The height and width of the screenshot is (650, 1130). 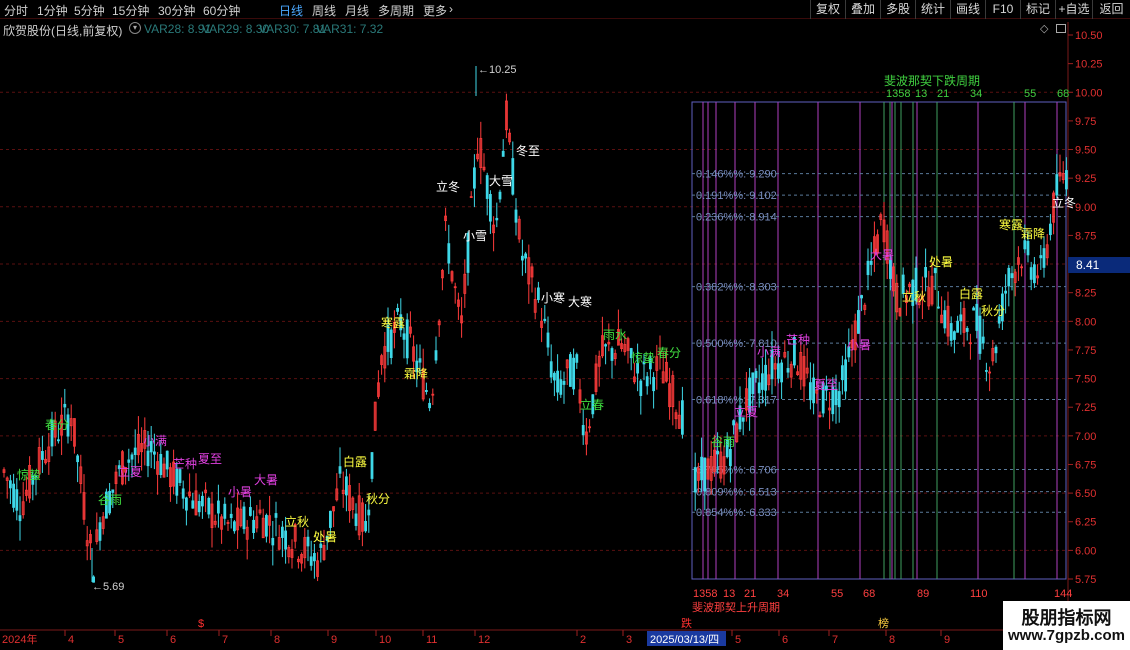 What do you see at coordinates (553, 297) in the screenshot?
I see `solar-term-label: 小寒` at bounding box center [553, 297].